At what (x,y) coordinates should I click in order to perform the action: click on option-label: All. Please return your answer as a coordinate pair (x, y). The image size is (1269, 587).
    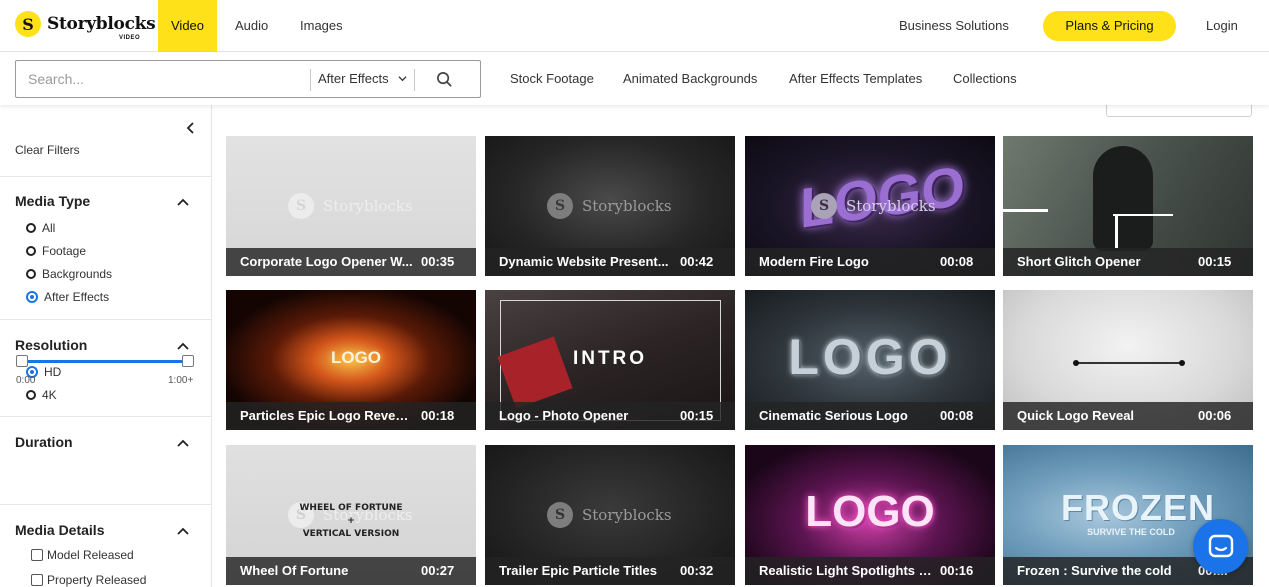
    Looking at the image, I should click on (49, 228).